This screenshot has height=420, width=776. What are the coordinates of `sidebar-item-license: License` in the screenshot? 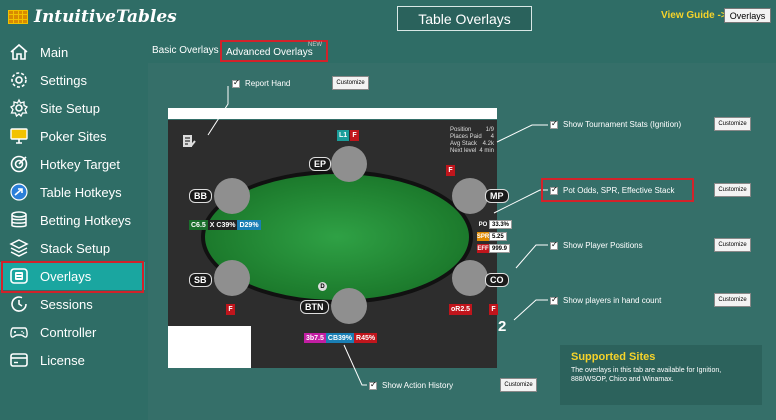 It's located at (72, 360).